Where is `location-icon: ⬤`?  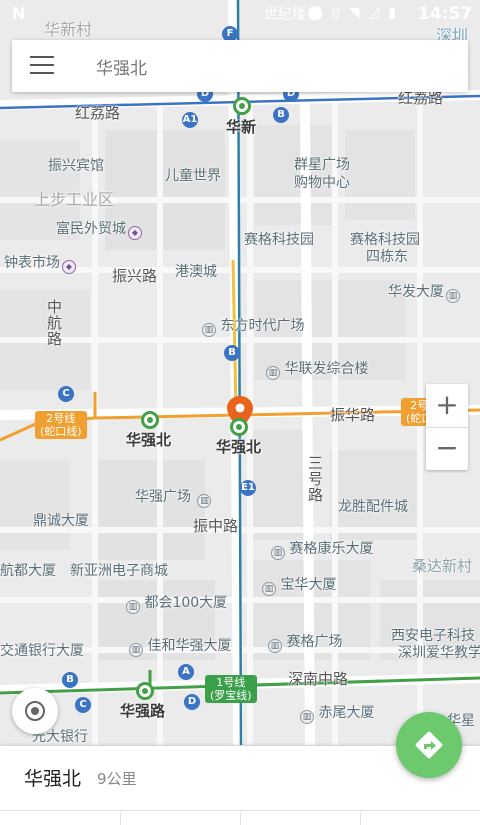
location-icon: ⬤ is located at coordinates (315, 13).